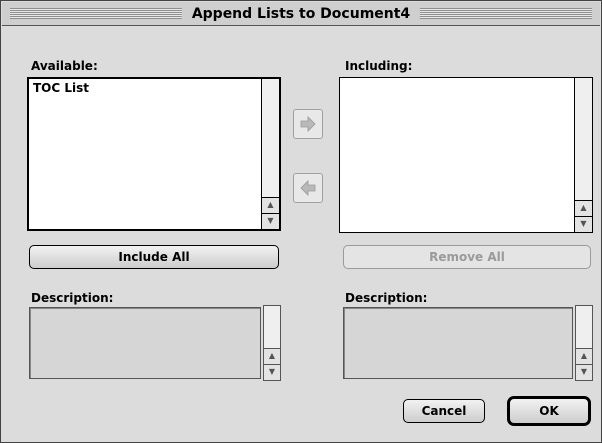 The image size is (602, 443). I want to click on description-left-label: Description:, so click(72, 298).